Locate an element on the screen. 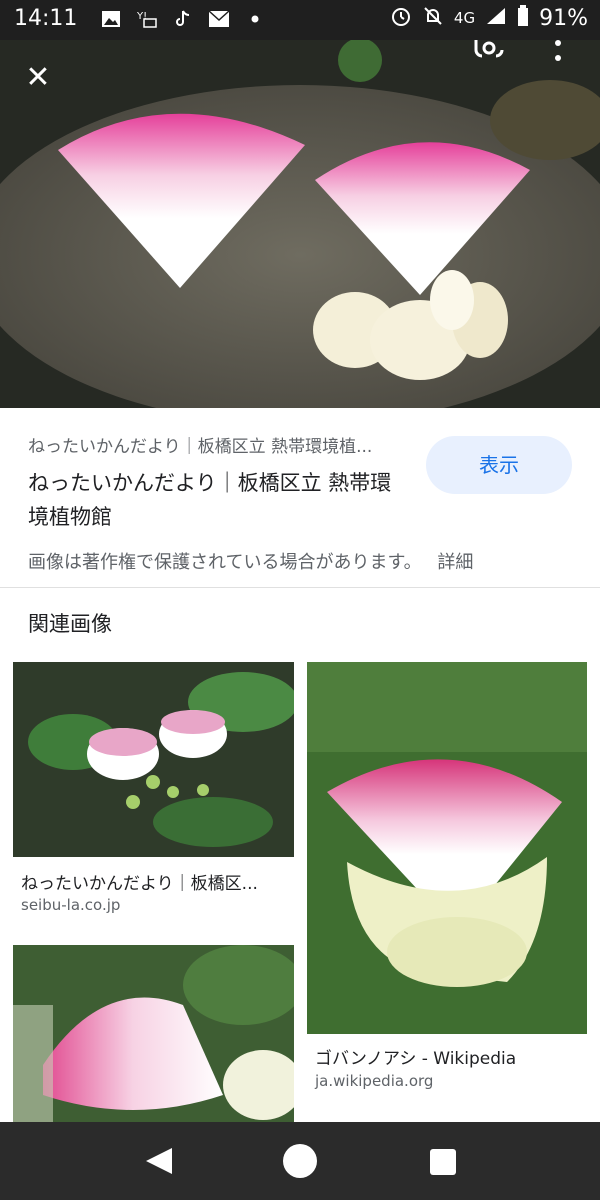 The height and width of the screenshot is (1200, 600). network-type: 4G is located at coordinates (464, 18).